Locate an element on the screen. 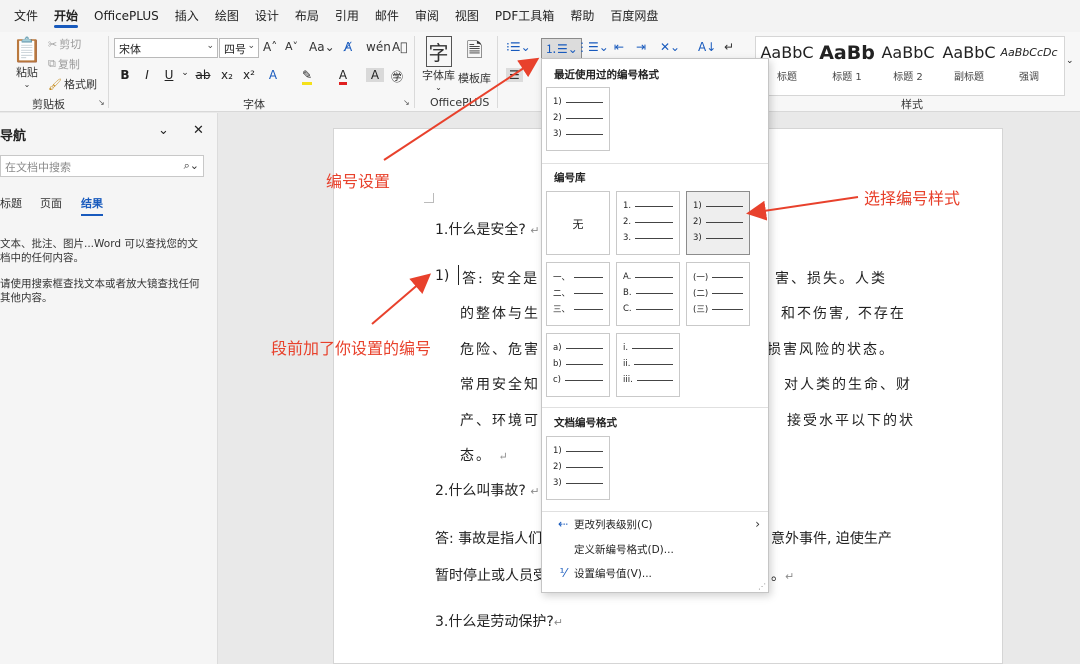 This screenshot has width=1080, height=664. arrow-to-numbering-button is located at coordinates (461, 109).